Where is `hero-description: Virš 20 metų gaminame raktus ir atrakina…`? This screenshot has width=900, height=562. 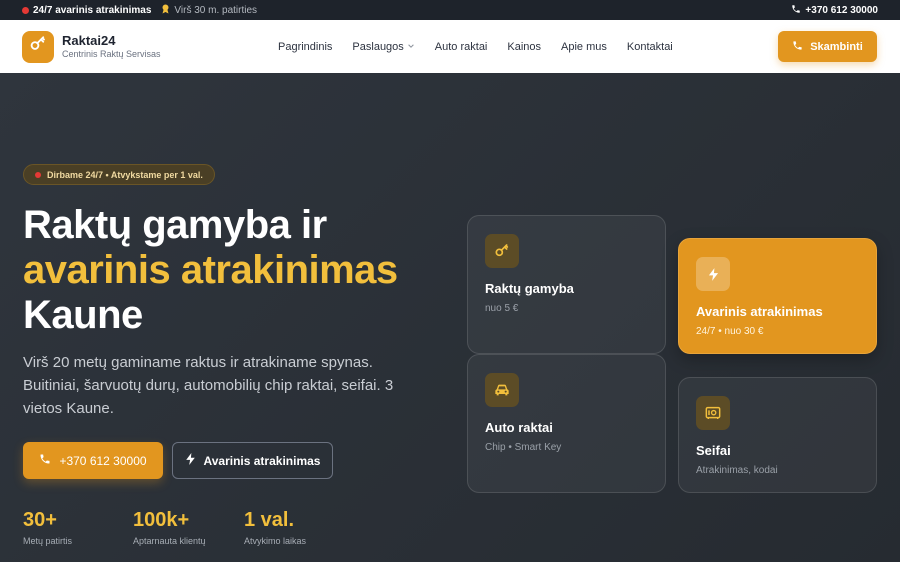 hero-description: Virš 20 metų gaminame raktus ir atrakina… is located at coordinates (208, 385).